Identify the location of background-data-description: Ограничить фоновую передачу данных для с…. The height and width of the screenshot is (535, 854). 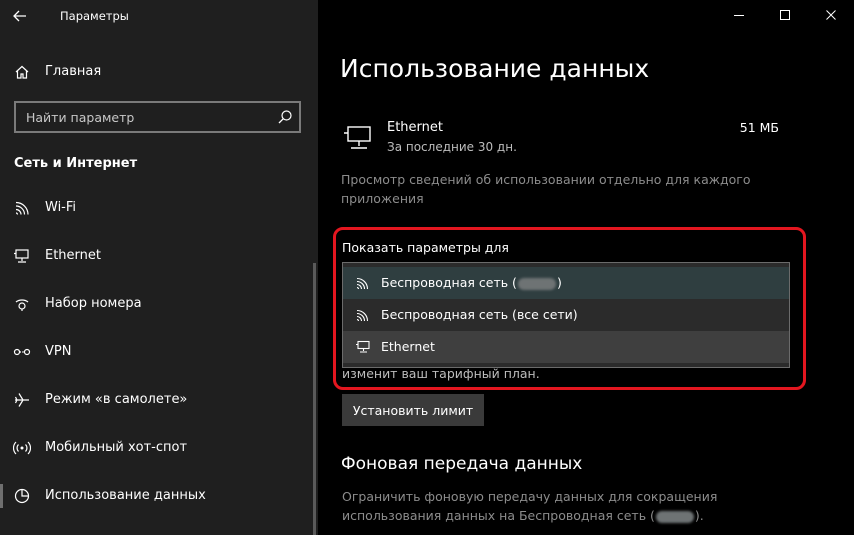
(530, 506).